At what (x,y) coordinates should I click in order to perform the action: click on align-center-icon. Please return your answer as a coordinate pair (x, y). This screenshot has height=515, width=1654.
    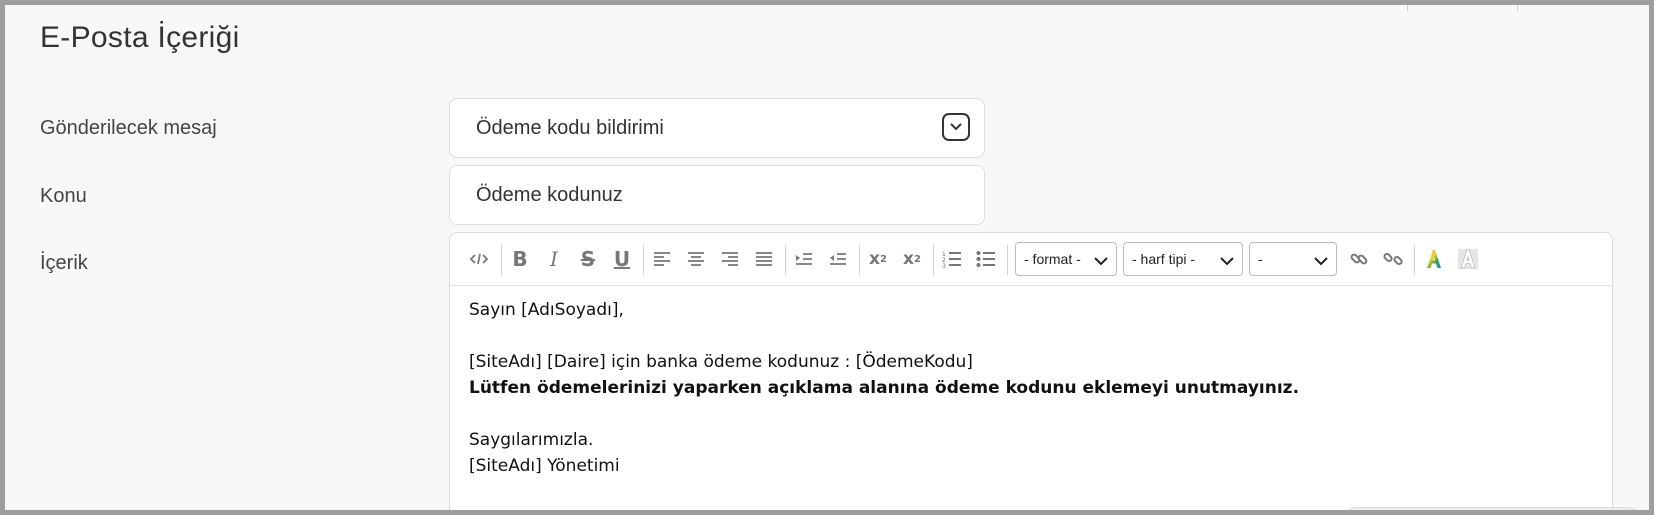
    Looking at the image, I should click on (696, 259).